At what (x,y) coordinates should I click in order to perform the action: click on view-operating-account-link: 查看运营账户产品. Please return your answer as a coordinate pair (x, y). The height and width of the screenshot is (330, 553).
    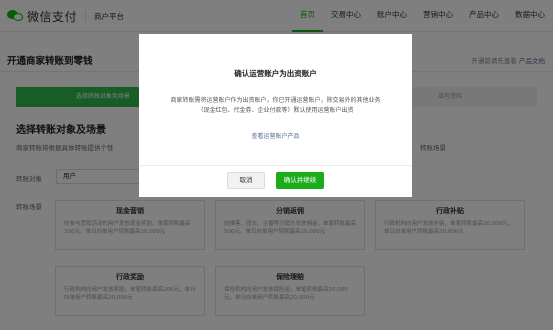
    Looking at the image, I should click on (275, 135).